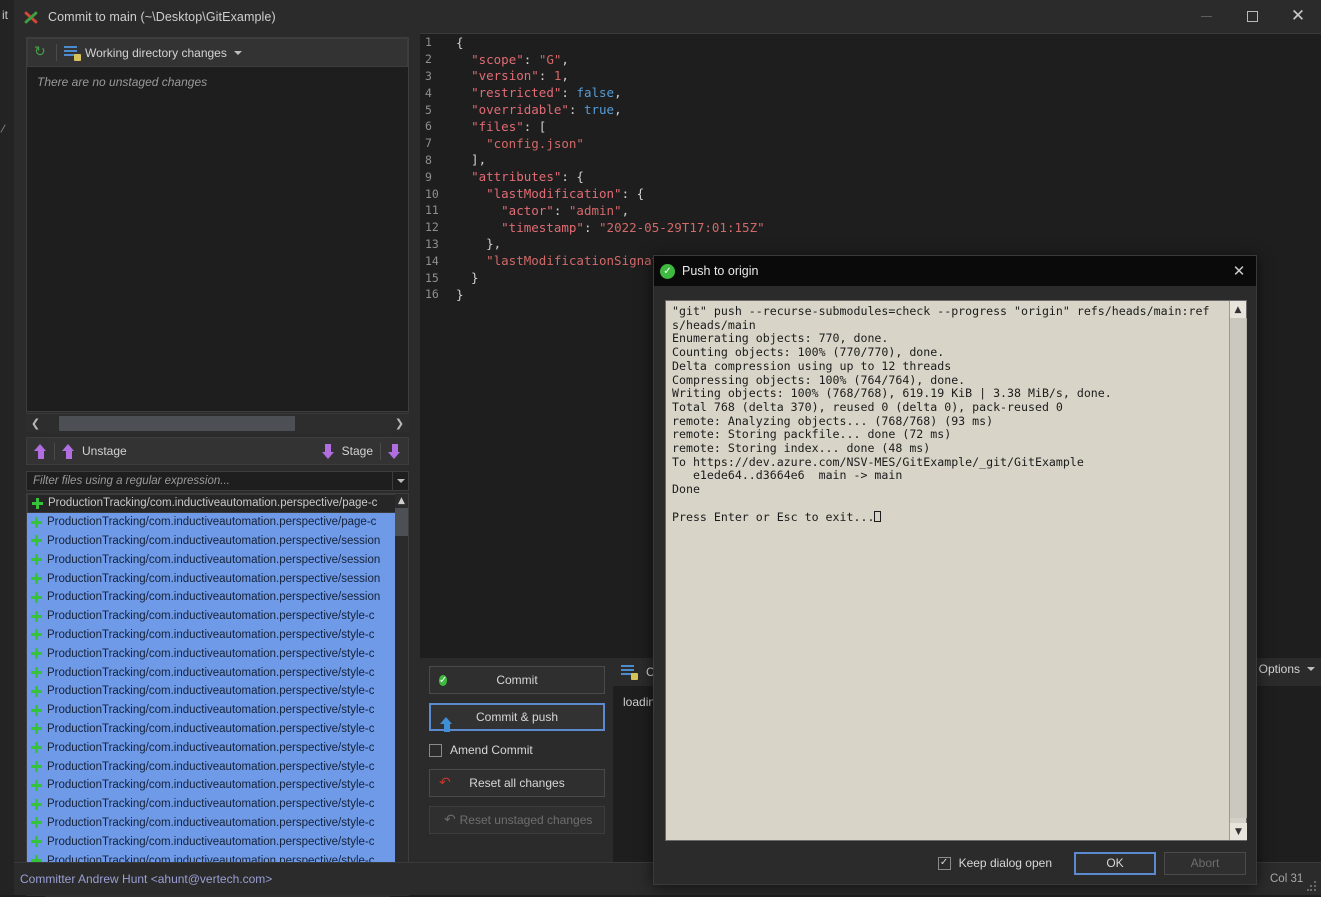  Describe the element at coordinates (870, 160) in the screenshot. I see `code-line: 8 ],` at that location.